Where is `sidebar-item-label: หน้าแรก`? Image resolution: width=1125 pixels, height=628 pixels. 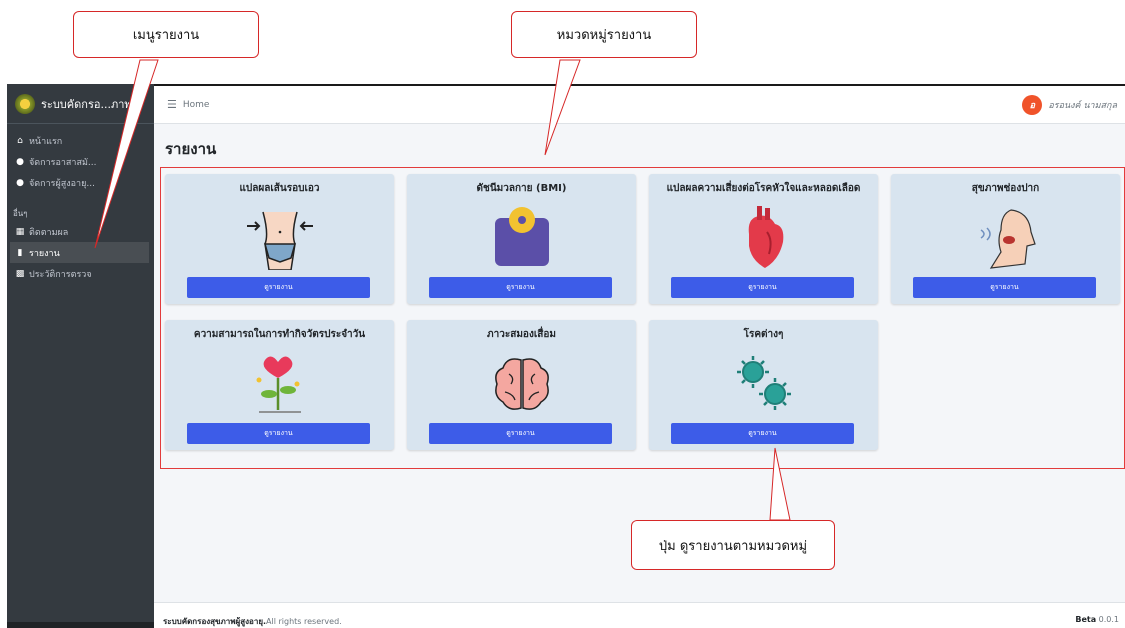
sidebar-item-label: หน้าแรก is located at coordinates (46, 141).